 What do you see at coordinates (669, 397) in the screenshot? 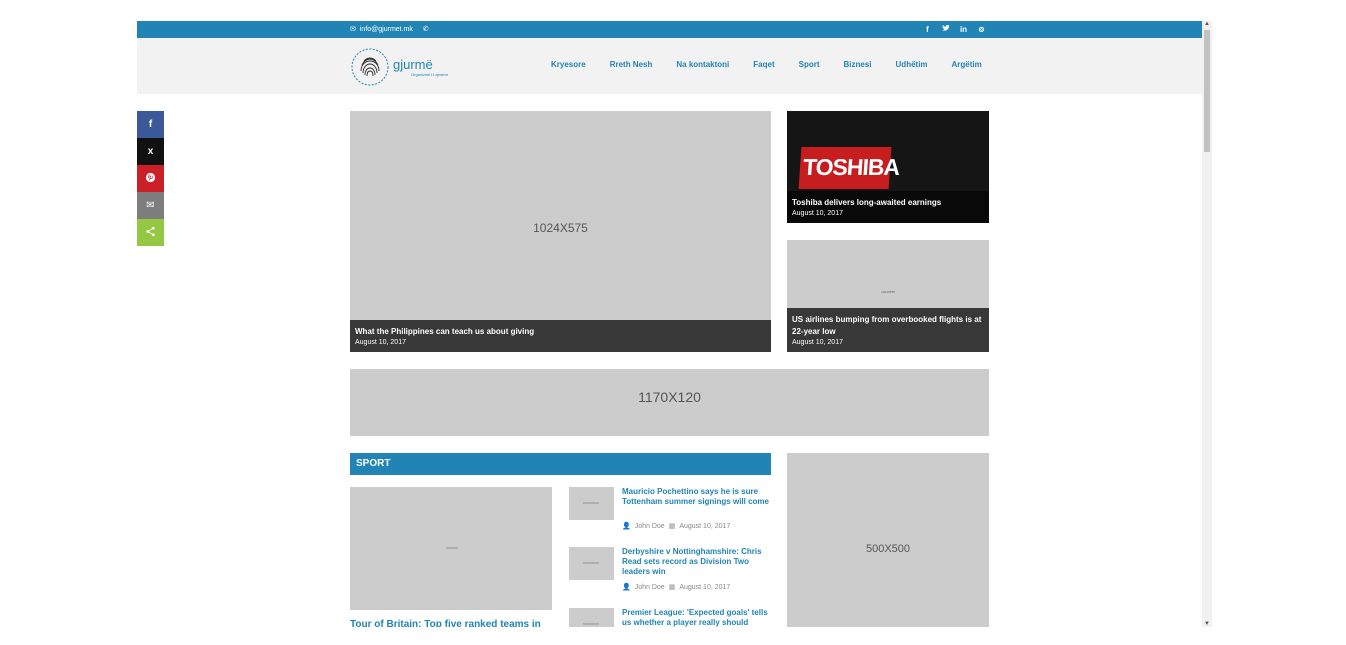
I see `ad-banner-label: 1170X120` at bounding box center [669, 397].